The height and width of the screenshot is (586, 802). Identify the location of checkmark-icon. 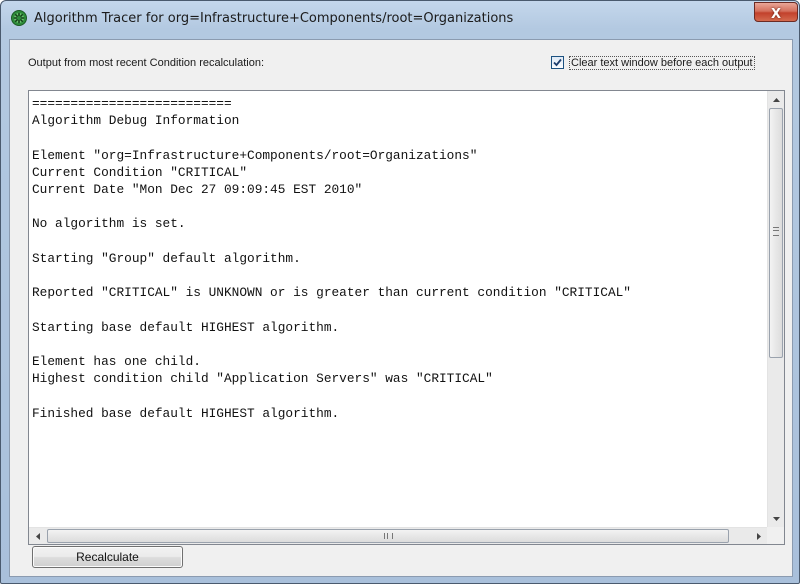
(557, 62).